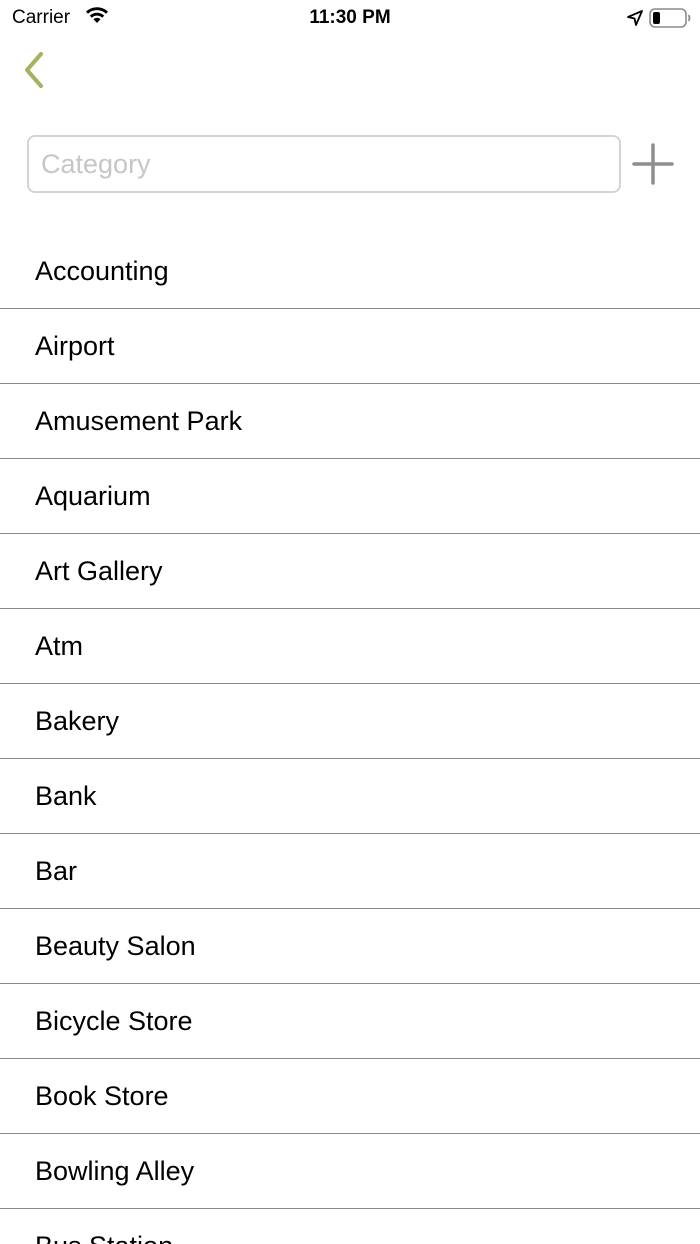 Image resolution: width=700 pixels, height=1244 pixels. Describe the element at coordinates (350, 871) in the screenshot. I see `list-item: Bar` at that location.